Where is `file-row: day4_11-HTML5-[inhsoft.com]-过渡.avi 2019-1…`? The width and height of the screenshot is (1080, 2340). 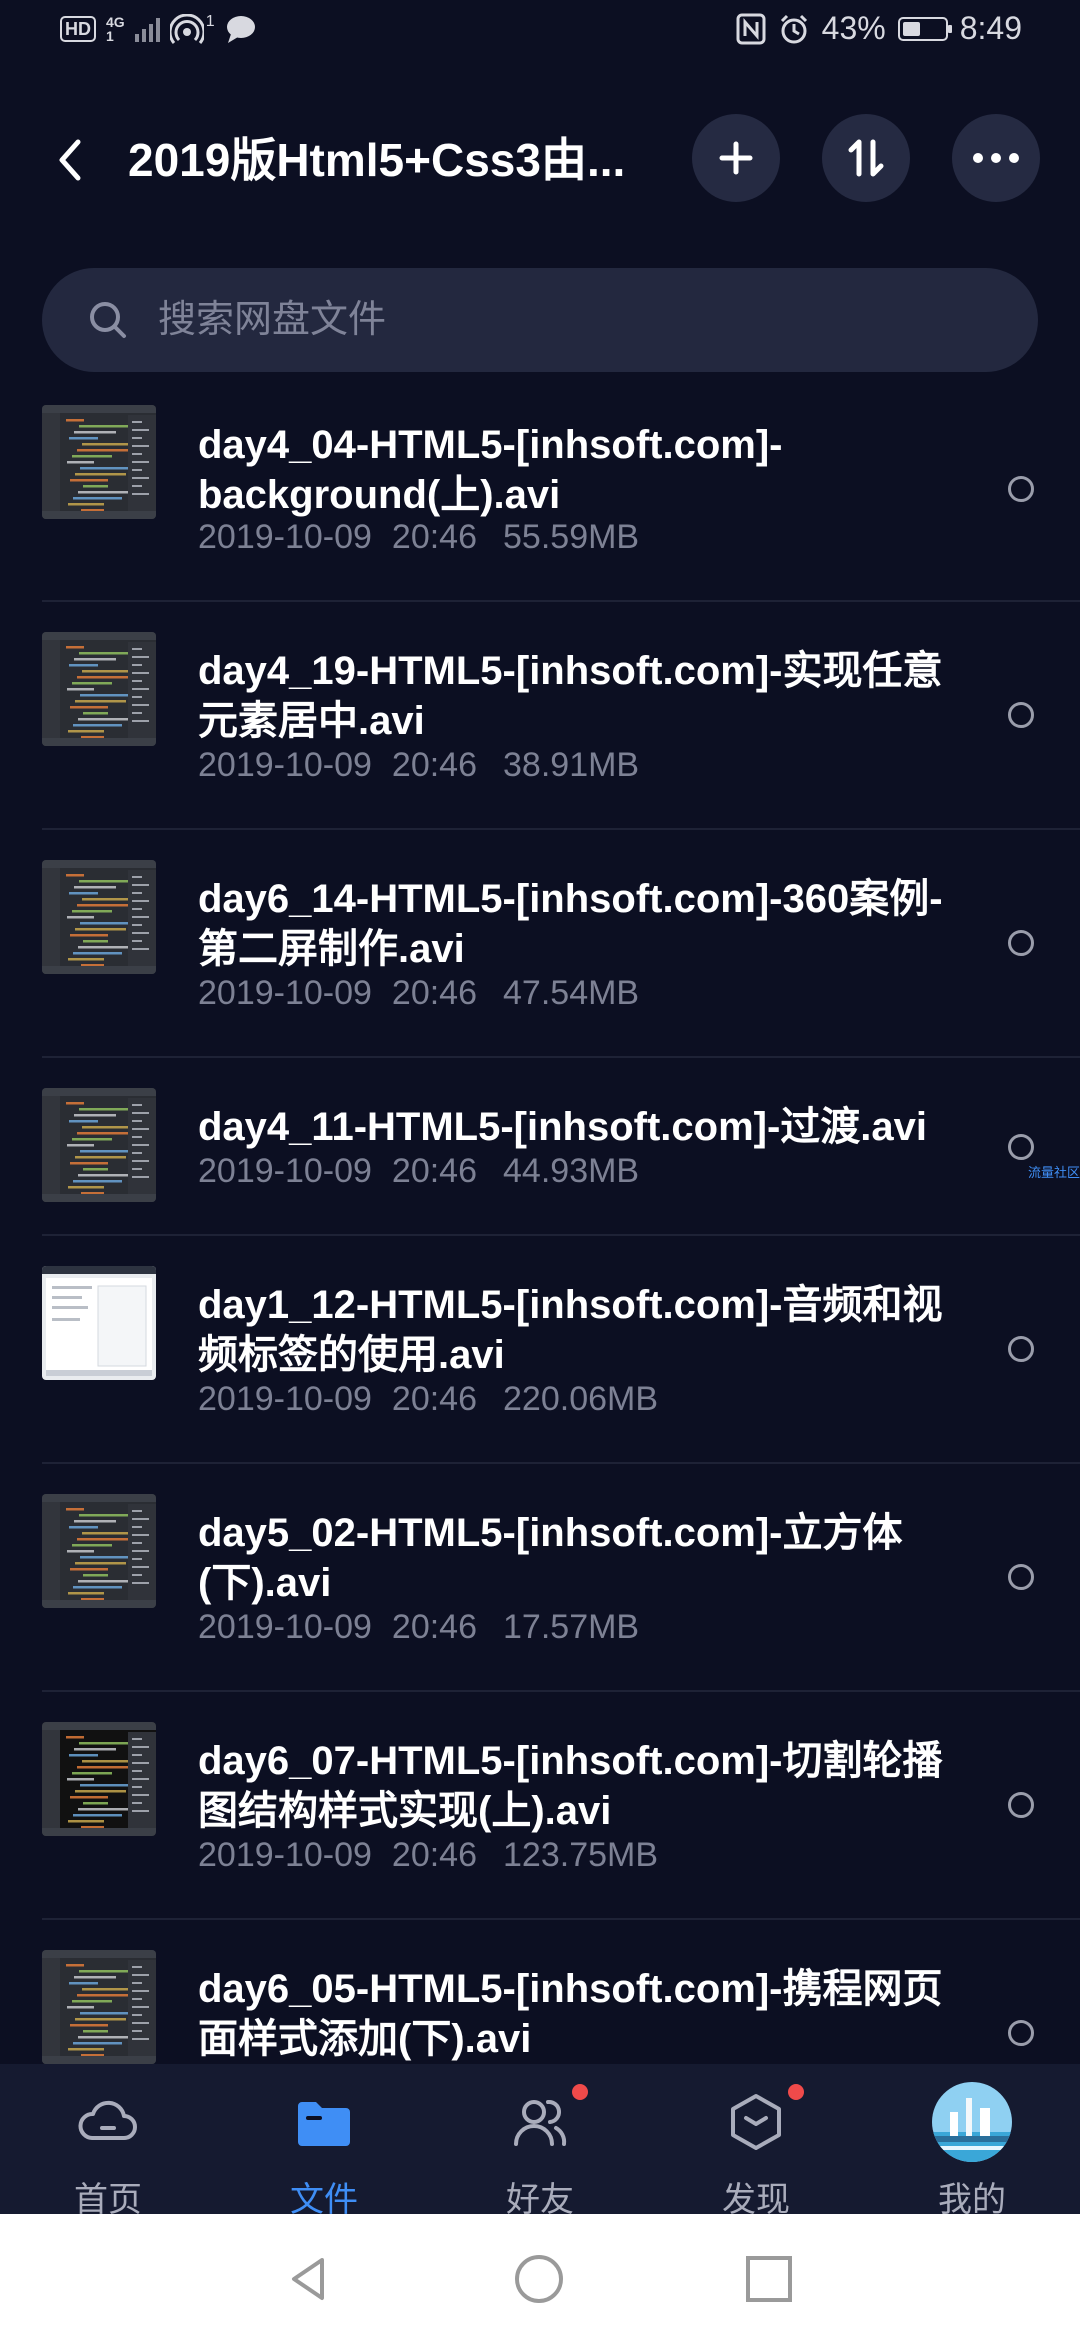 file-row: day4_11-HTML5-[inhsoft.com]-过渡.avi 2019-1… is located at coordinates (540, 1147).